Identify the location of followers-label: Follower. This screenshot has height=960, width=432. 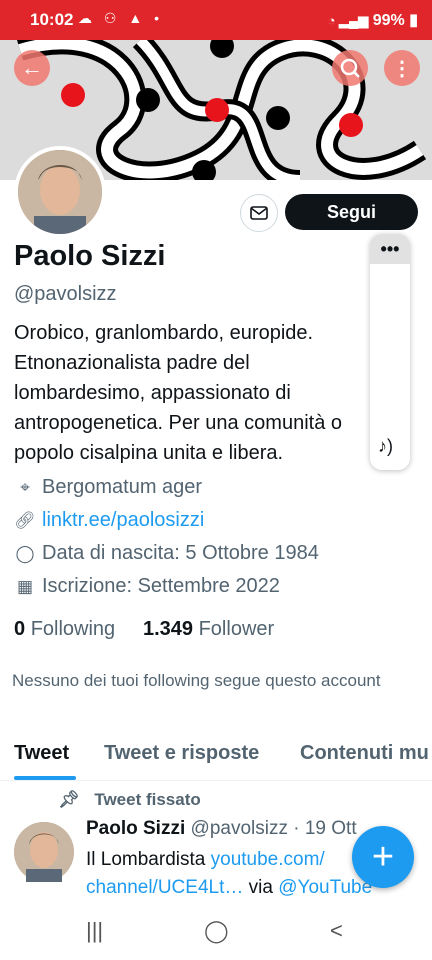
(236, 629).